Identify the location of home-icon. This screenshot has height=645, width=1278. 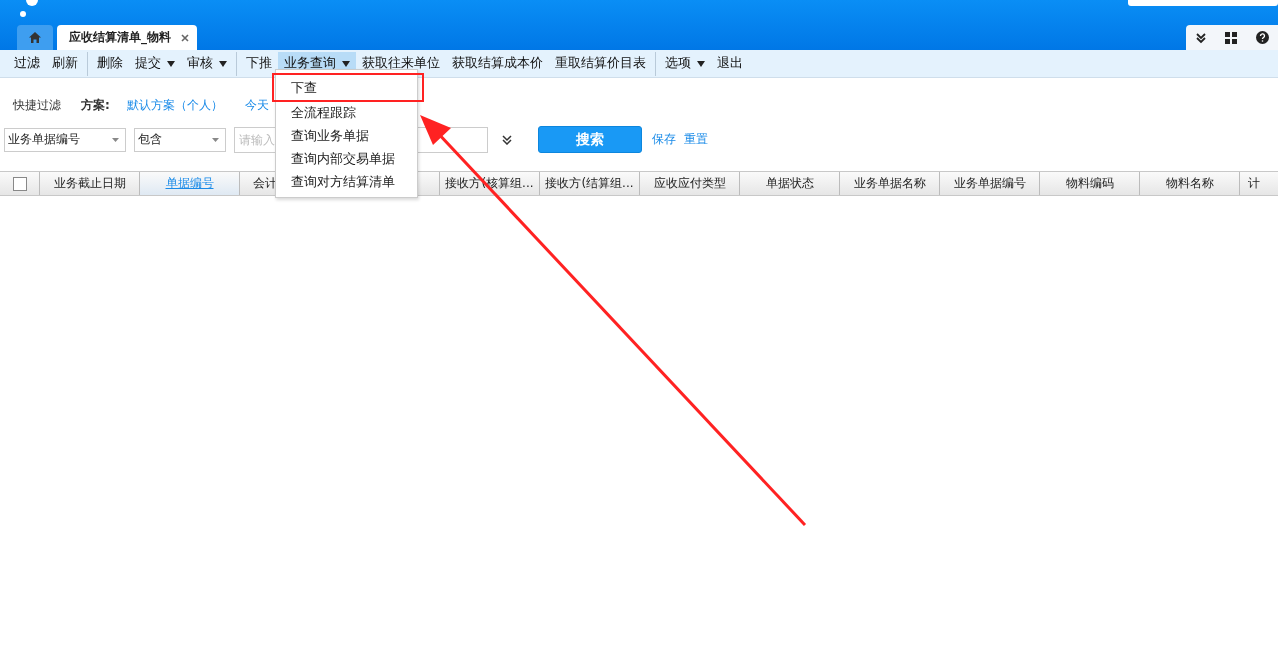
(35, 37).